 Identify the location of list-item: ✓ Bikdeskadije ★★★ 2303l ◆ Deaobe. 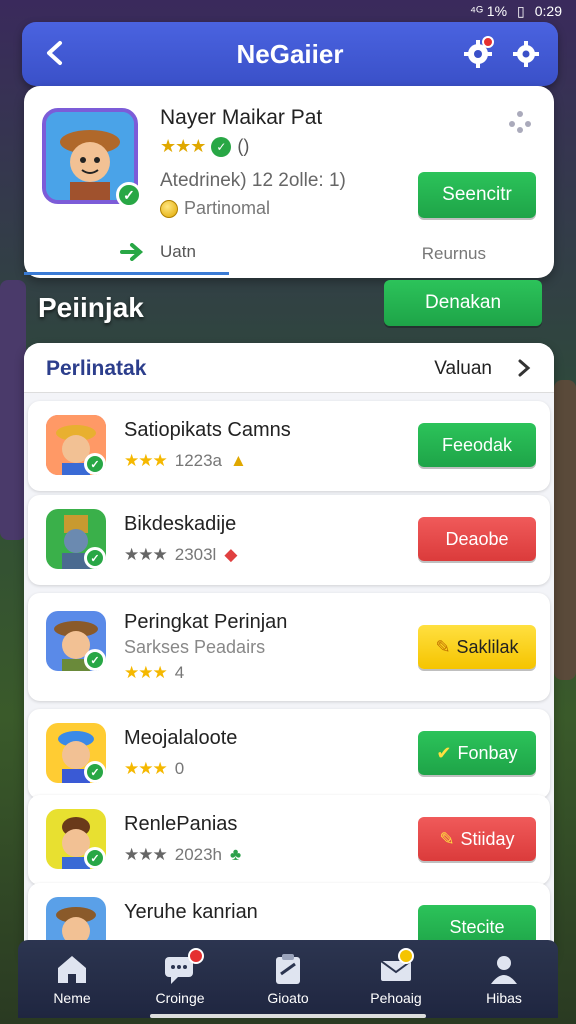
(289, 540).